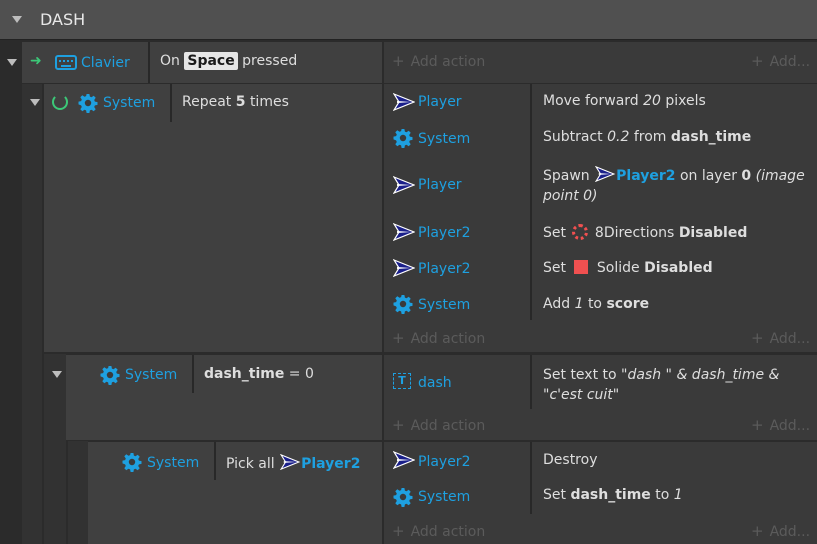 The width and height of the screenshot is (817, 544). What do you see at coordinates (269, 102) in the screenshot?
I see `condition-text-post: times` at bounding box center [269, 102].